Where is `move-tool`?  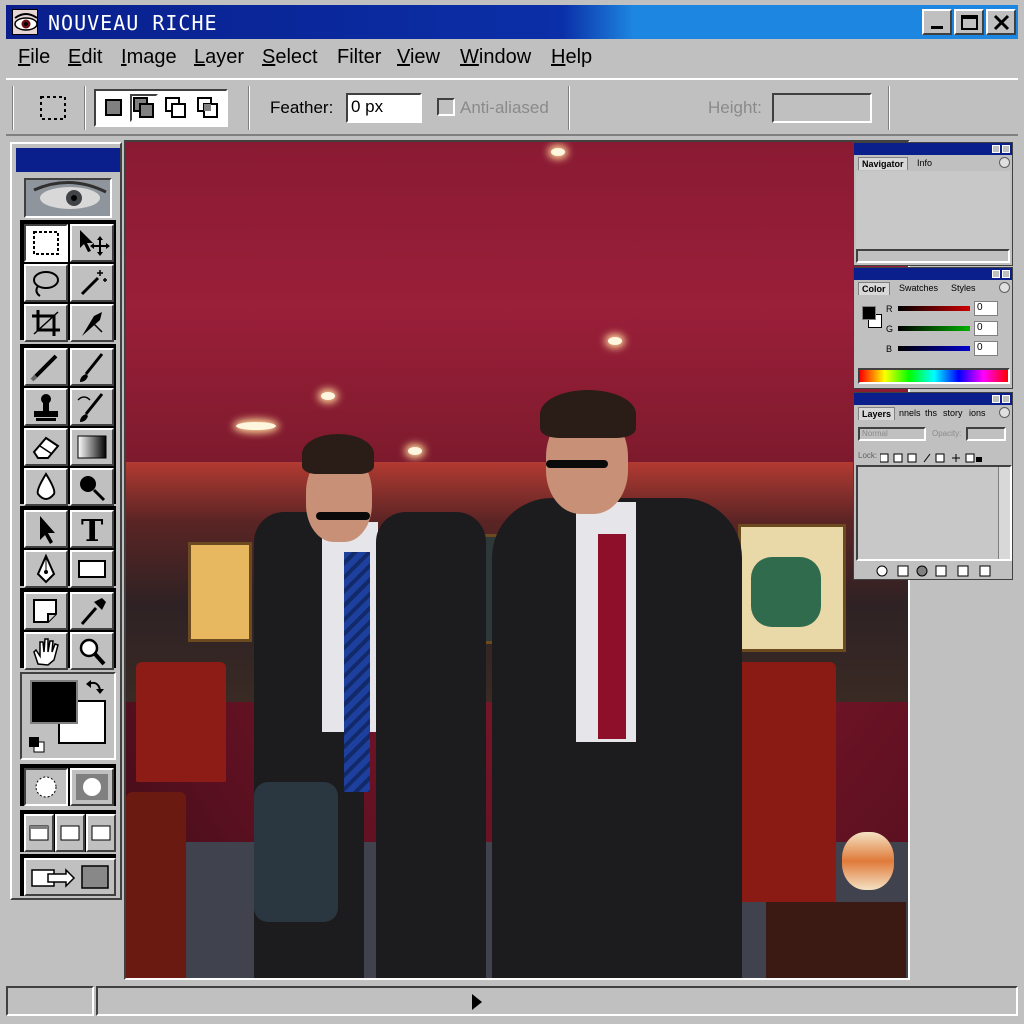
move-tool is located at coordinates (92, 243).